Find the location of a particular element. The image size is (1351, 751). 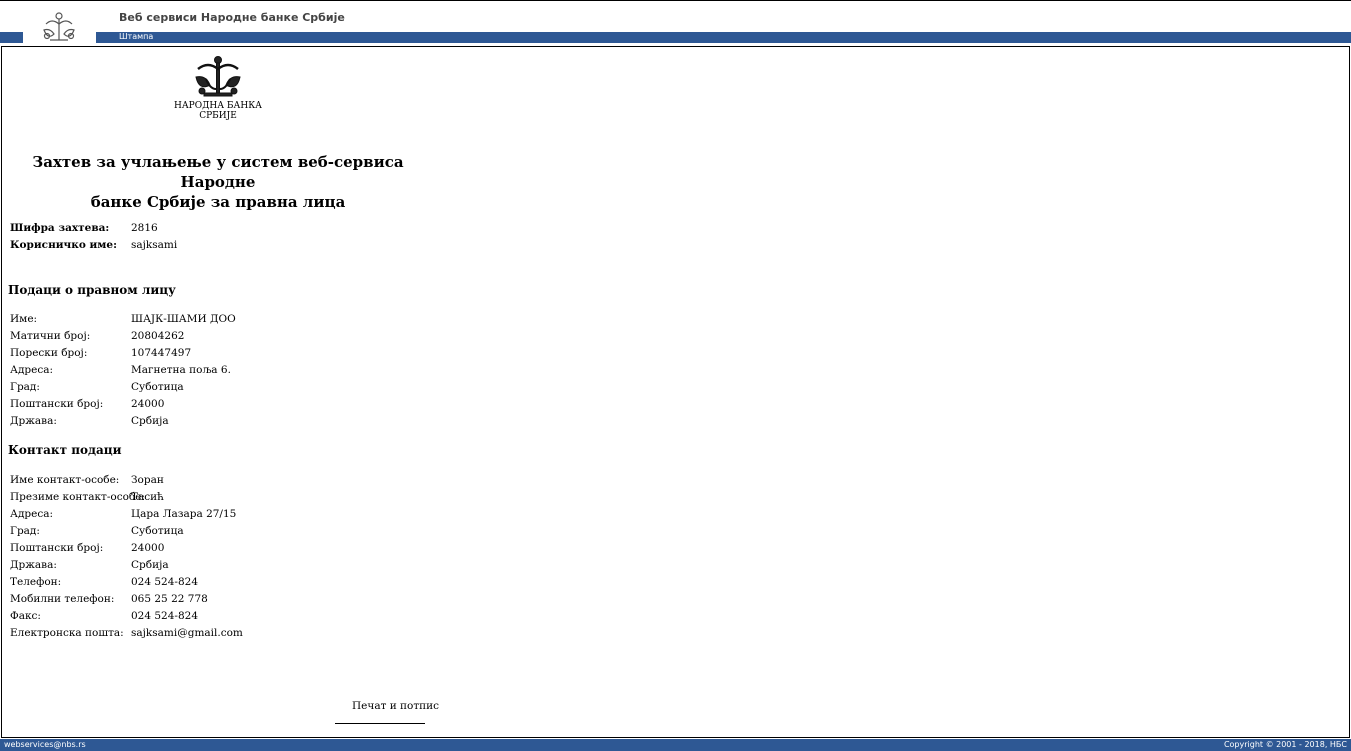

field-row: Електронска пошта: sajksami@gmail.com is located at coordinates (126, 633).